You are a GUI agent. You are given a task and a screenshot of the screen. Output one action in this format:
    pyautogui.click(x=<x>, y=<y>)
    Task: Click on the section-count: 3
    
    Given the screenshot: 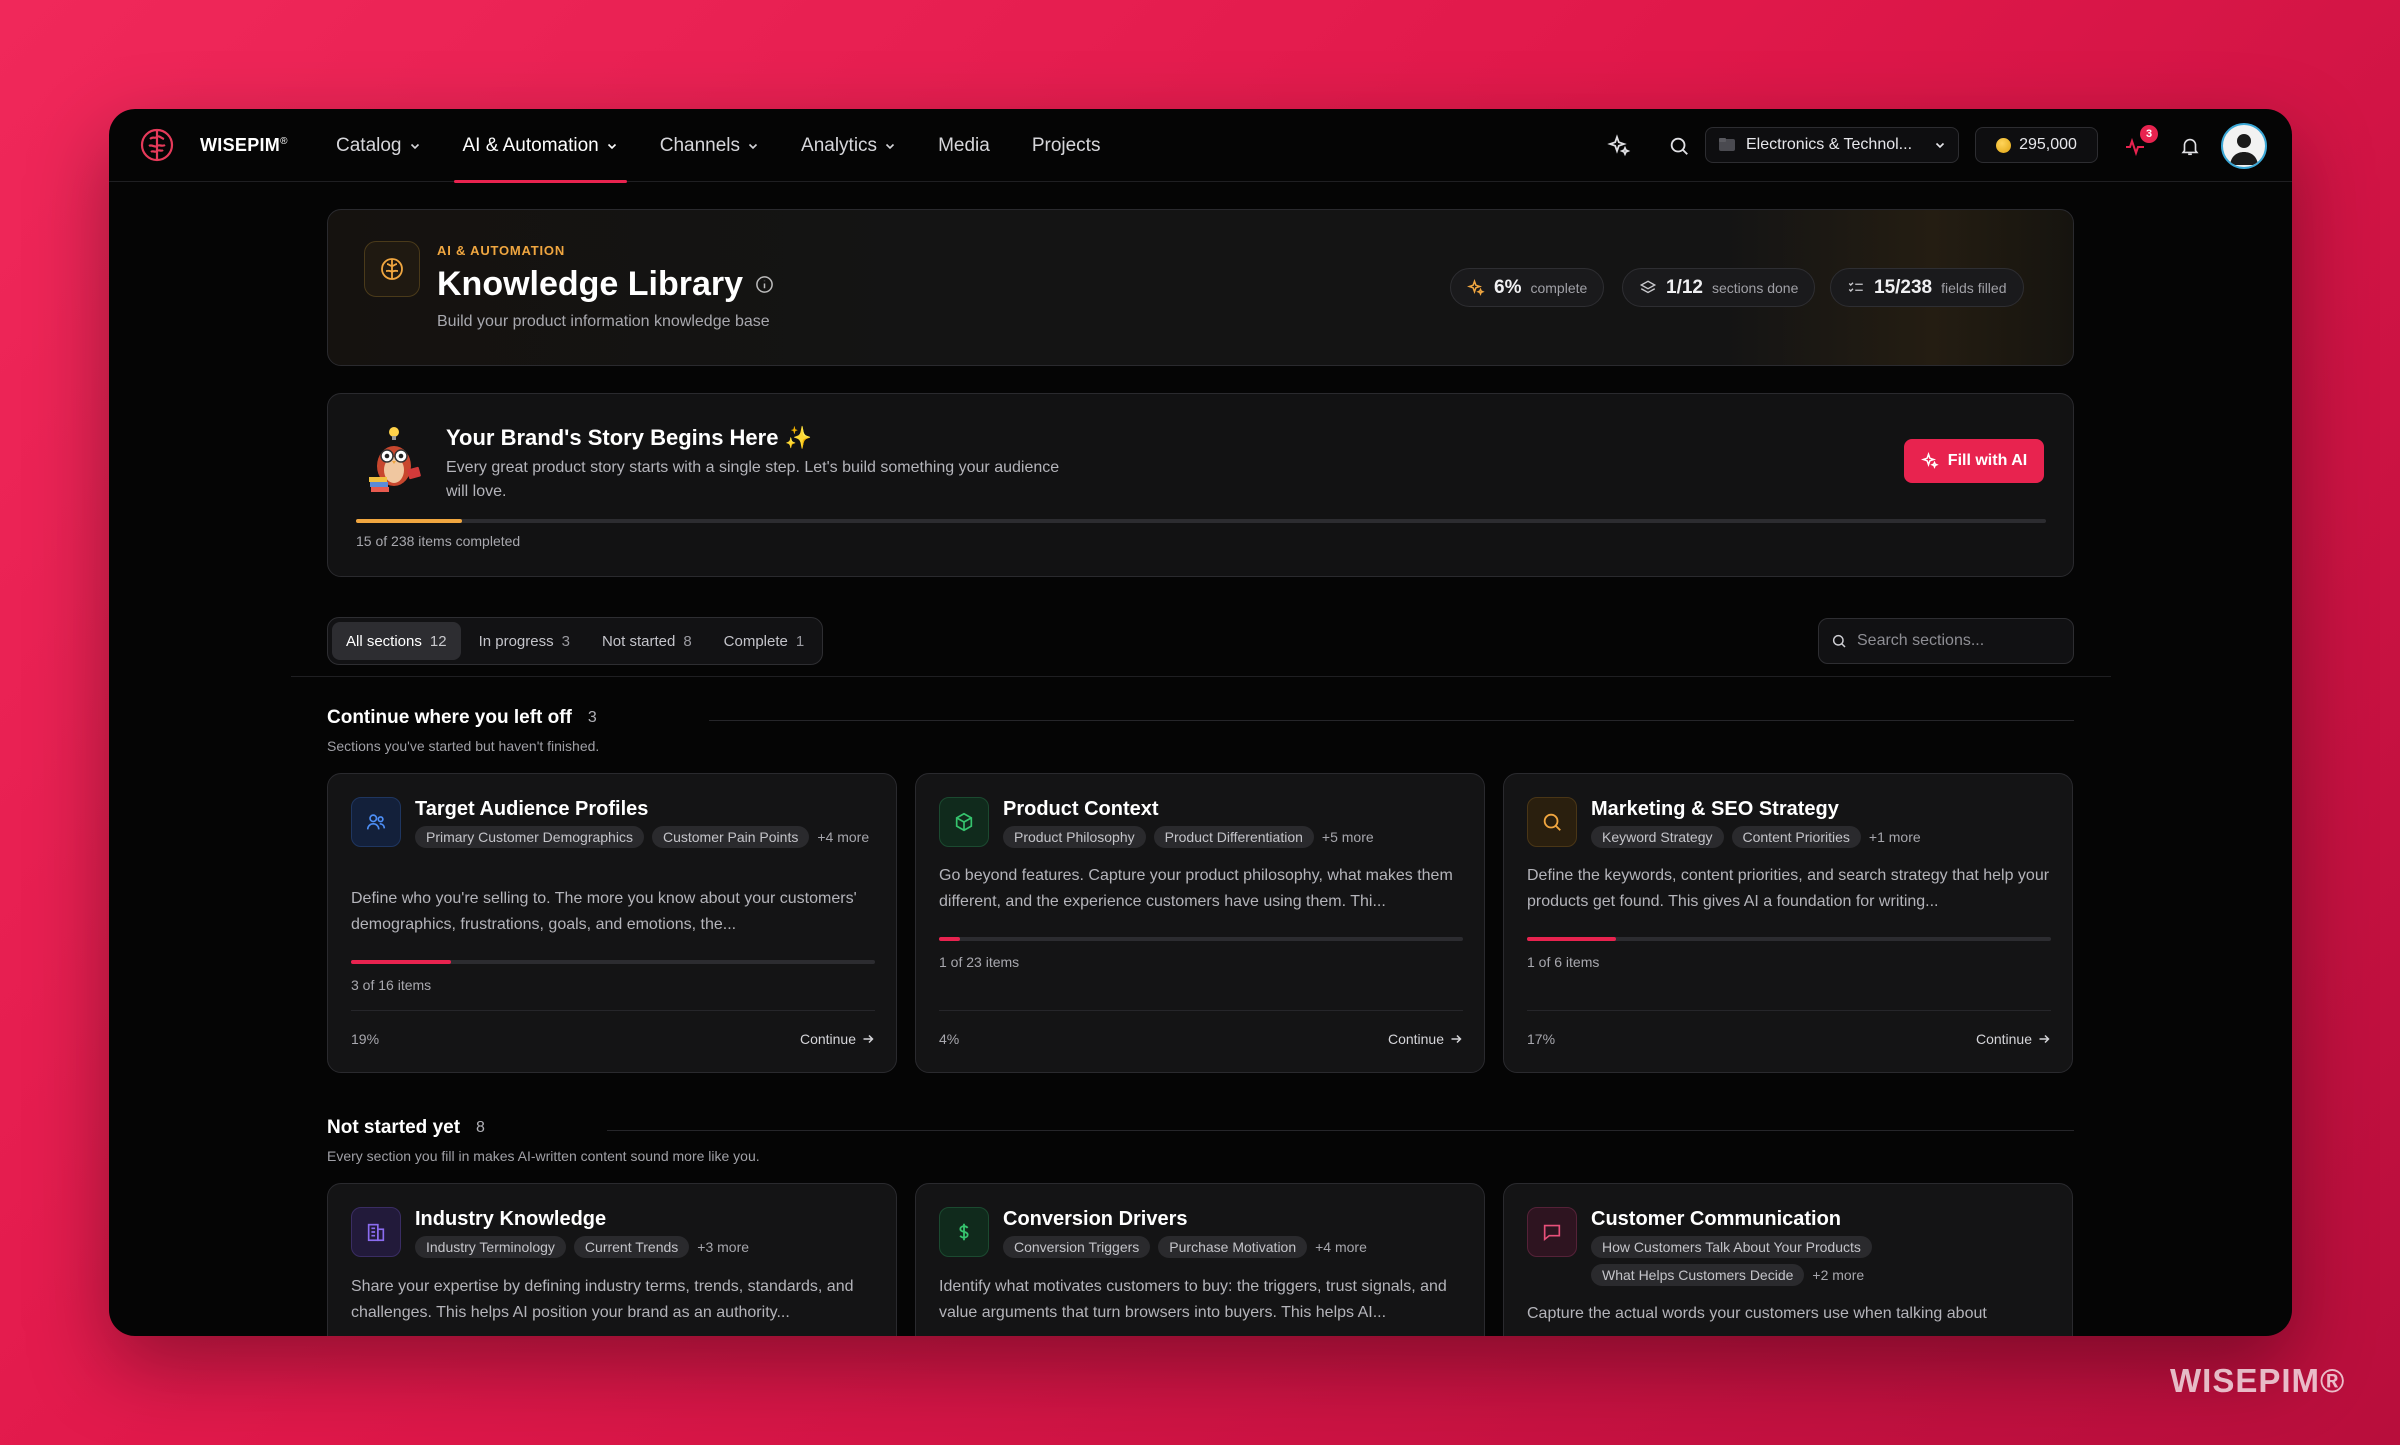 What is the action you would take?
    pyautogui.click(x=592, y=717)
    